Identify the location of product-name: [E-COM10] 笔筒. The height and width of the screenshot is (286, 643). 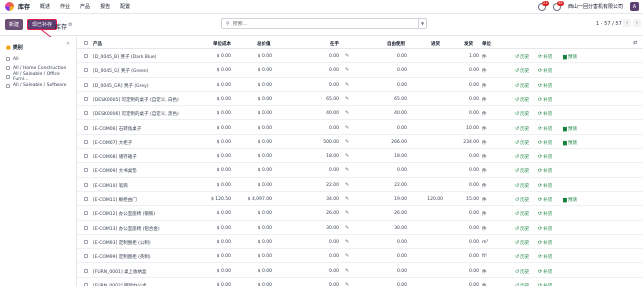
(110, 186).